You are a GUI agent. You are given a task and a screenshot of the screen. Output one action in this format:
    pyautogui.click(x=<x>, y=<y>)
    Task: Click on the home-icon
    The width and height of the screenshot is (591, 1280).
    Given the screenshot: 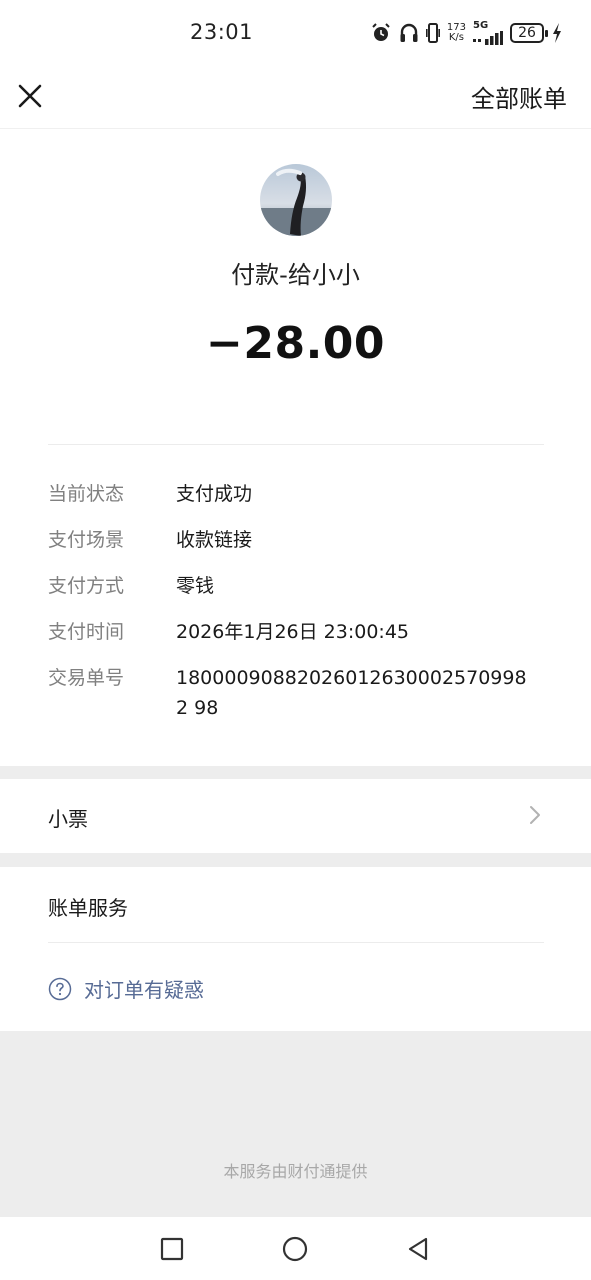 What is the action you would take?
    pyautogui.click(x=295, y=1249)
    